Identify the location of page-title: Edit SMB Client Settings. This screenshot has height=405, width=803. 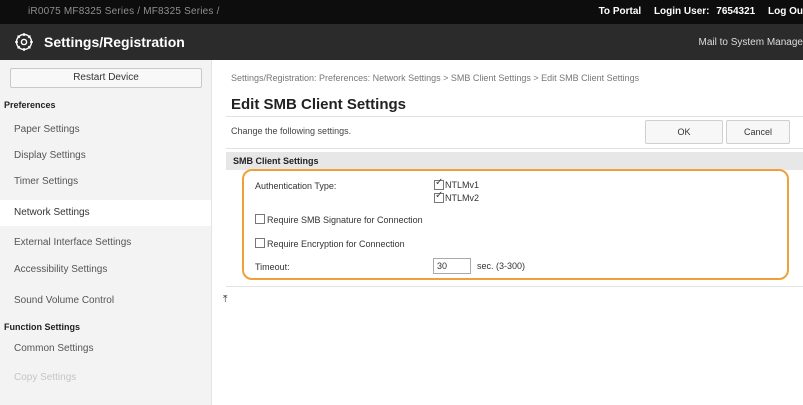
(319, 104).